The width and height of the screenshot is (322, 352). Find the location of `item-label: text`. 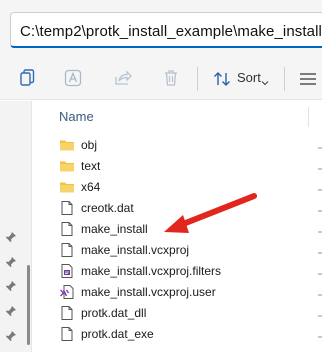

item-label: text is located at coordinates (91, 166).